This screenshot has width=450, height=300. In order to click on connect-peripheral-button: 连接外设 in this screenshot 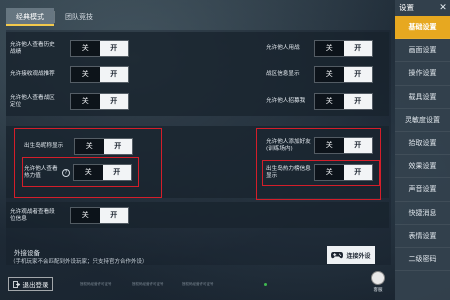, I will do `click(351, 255)`.